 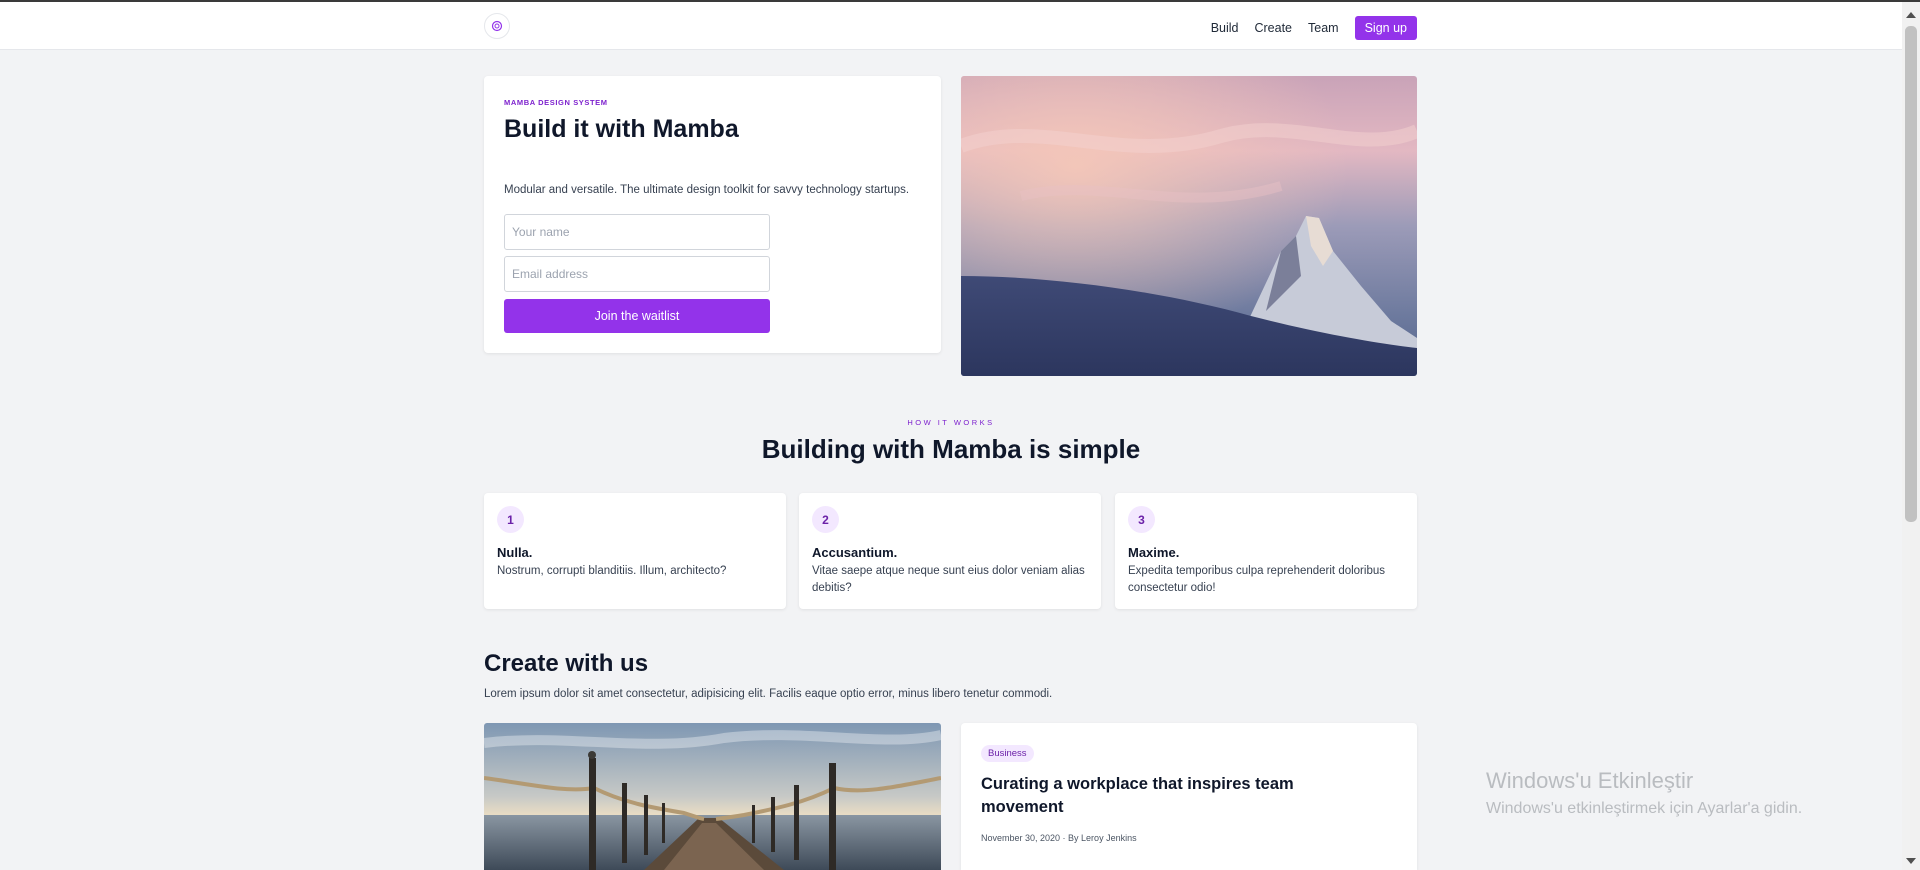 What do you see at coordinates (1154, 552) in the screenshot?
I see `step-title: Maxime.` at bounding box center [1154, 552].